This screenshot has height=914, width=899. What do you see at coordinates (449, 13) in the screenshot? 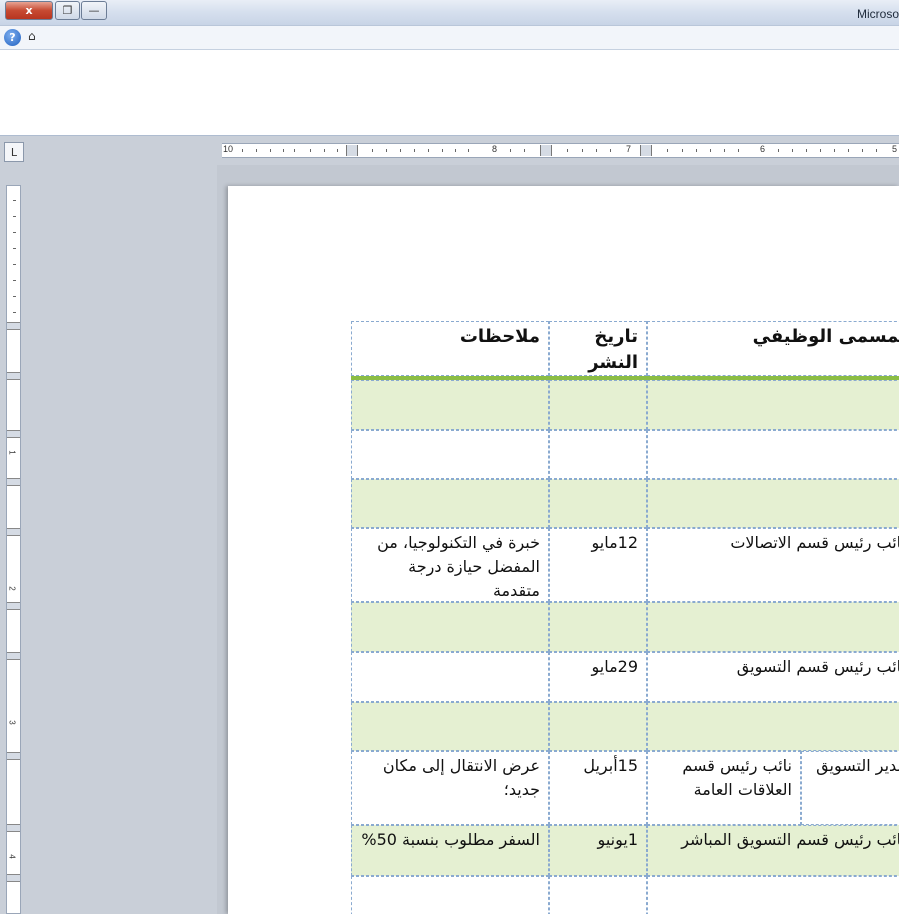
I see `title-bar: x ❐ — Microso` at bounding box center [449, 13].